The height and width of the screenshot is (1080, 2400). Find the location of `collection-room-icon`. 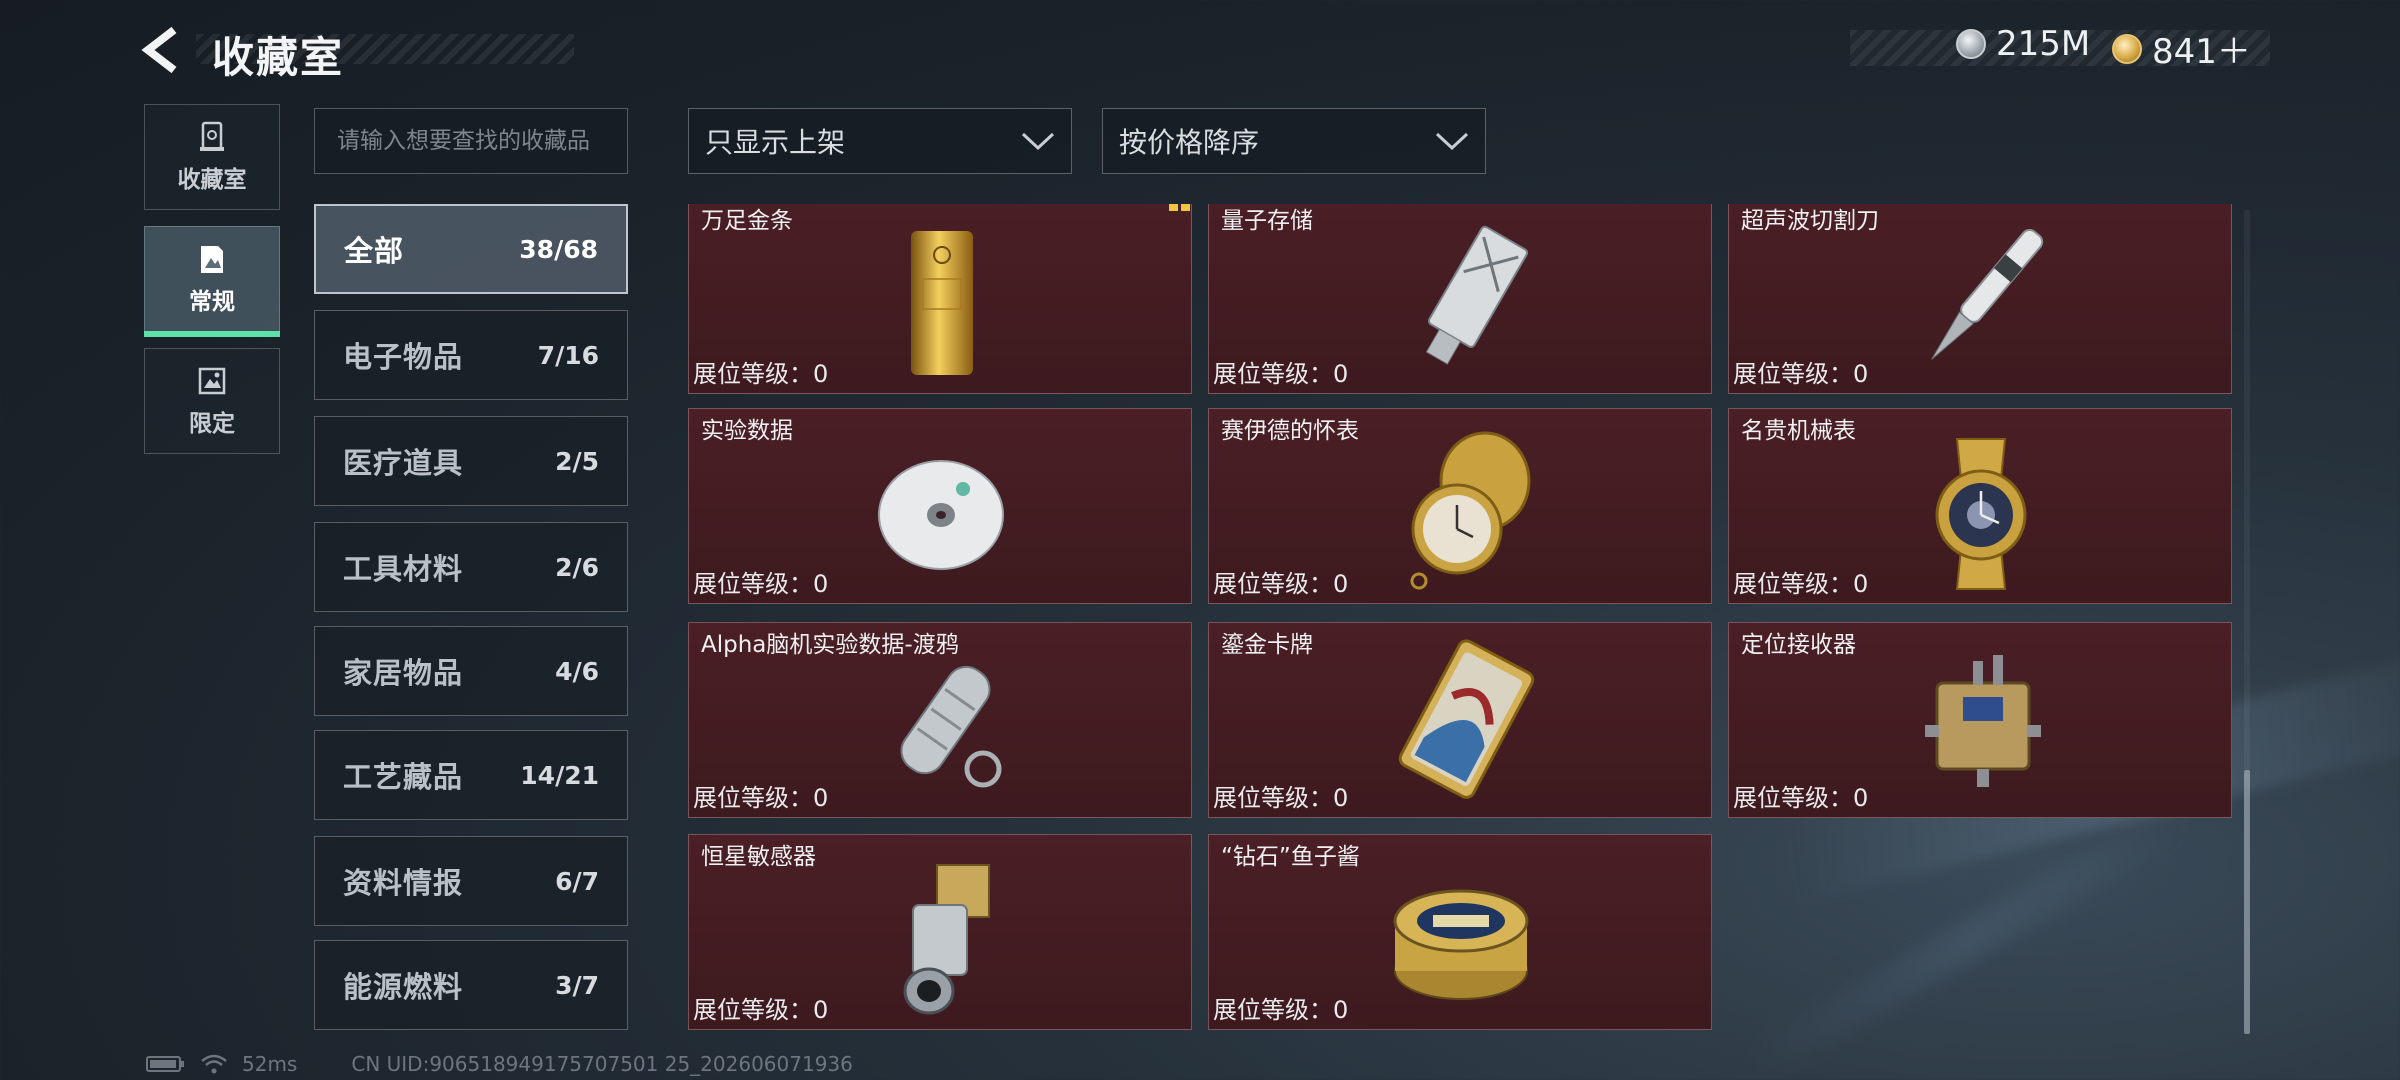

collection-room-icon is located at coordinates (212, 136).